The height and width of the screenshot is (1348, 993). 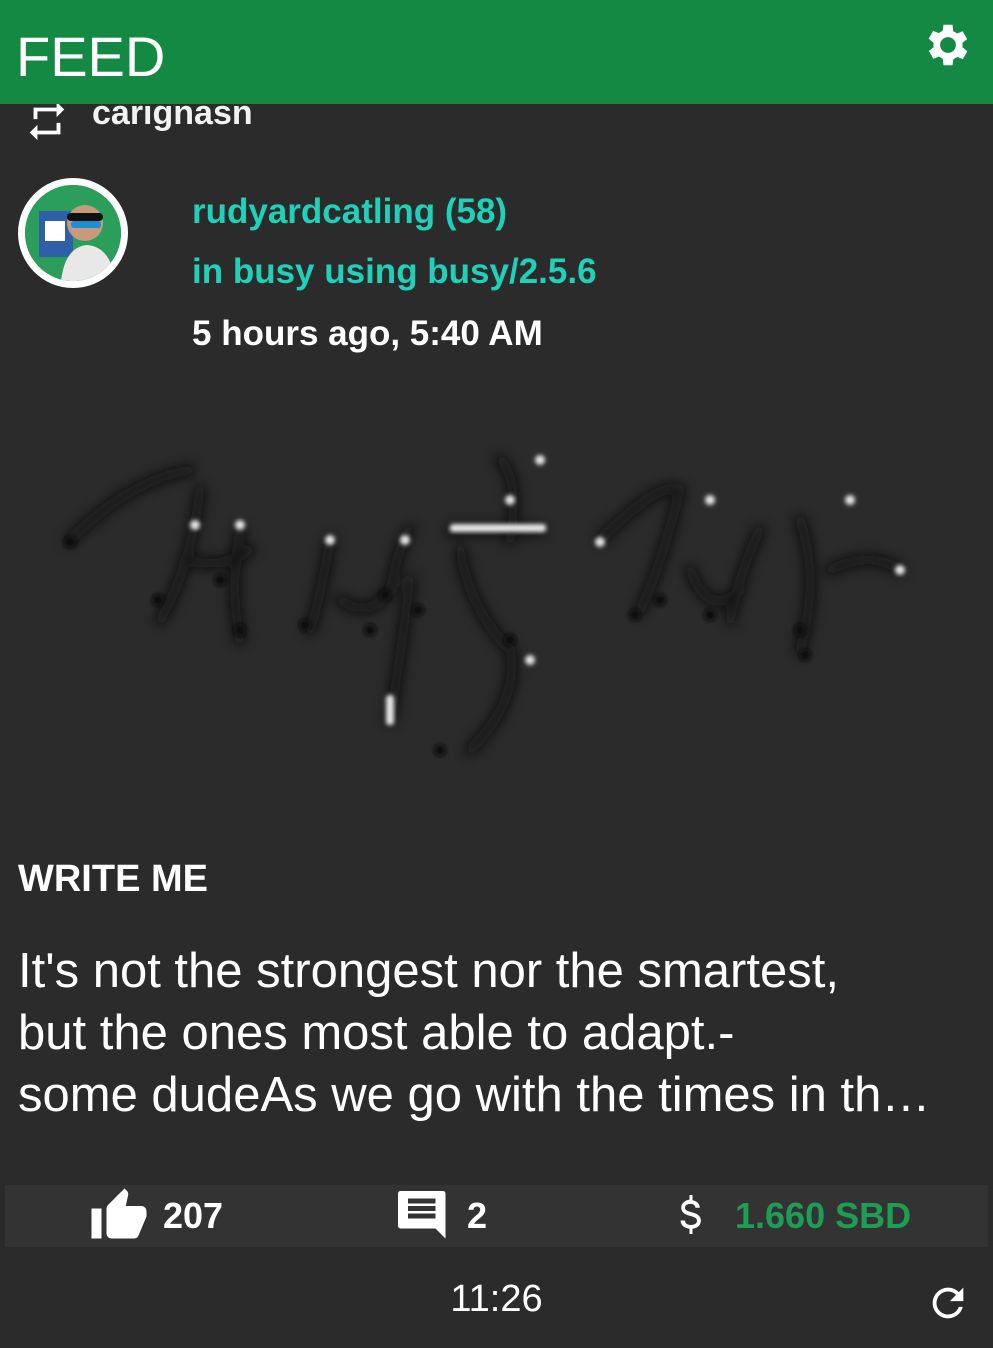 I want to click on author-name: rudyardcatling (58), so click(x=349, y=212).